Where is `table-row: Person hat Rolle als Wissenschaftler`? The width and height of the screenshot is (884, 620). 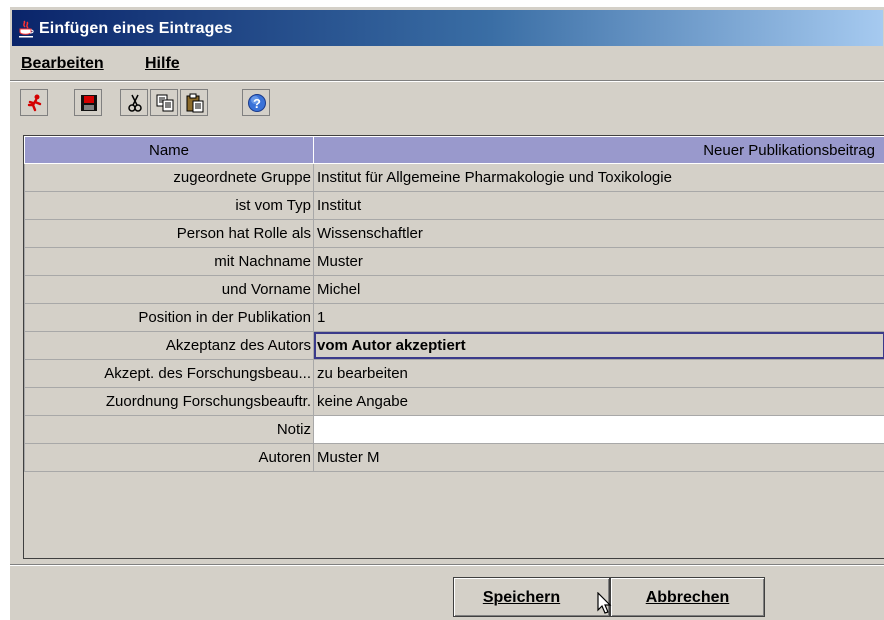 table-row: Person hat Rolle als Wissenschaftler is located at coordinates (454, 233).